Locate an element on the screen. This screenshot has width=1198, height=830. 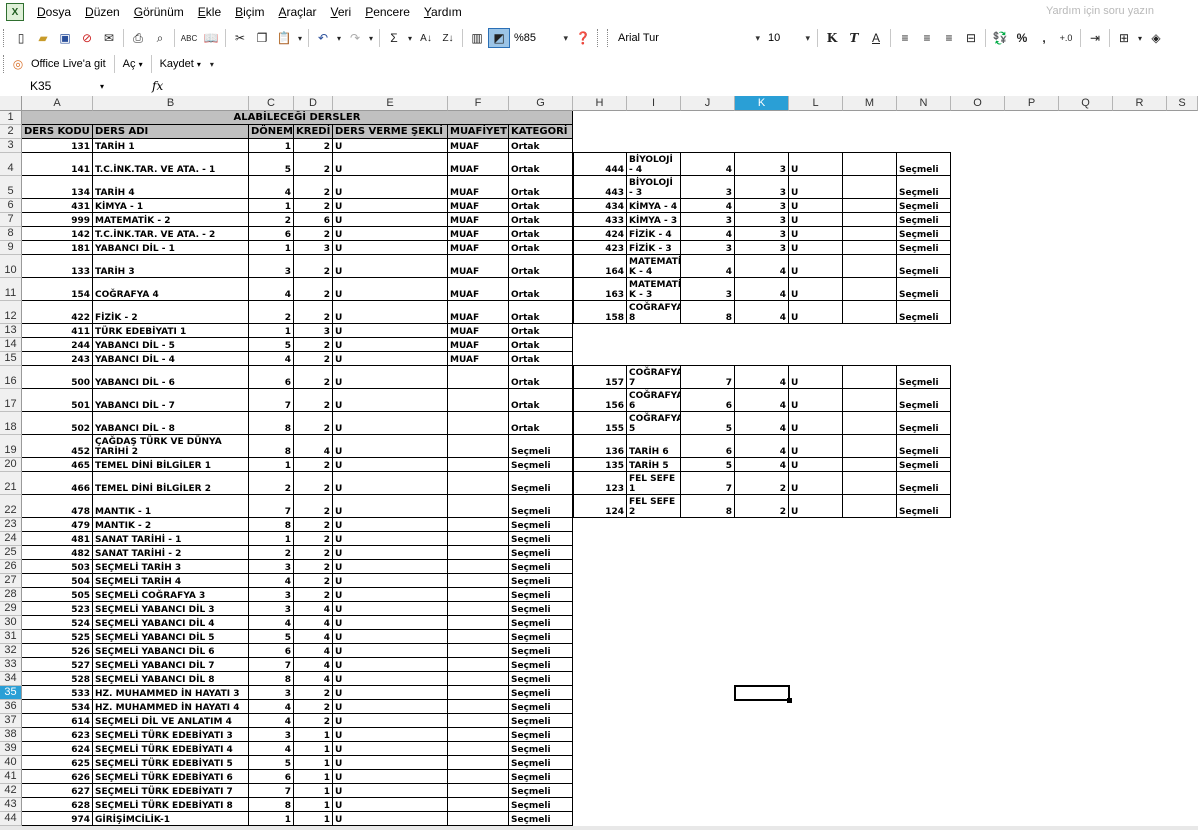
table-cell: 623 is located at coordinates (57, 735).